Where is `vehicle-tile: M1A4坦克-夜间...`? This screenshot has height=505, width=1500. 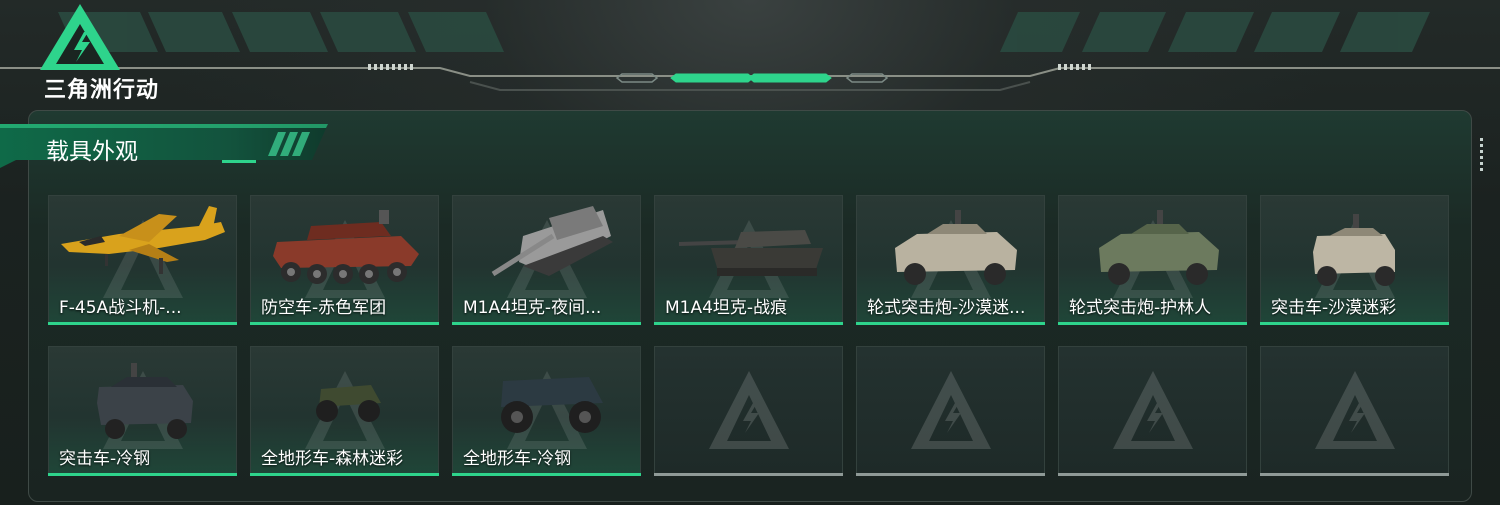
vehicle-tile: M1A4坦克-夜间... is located at coordinates (546, 260).